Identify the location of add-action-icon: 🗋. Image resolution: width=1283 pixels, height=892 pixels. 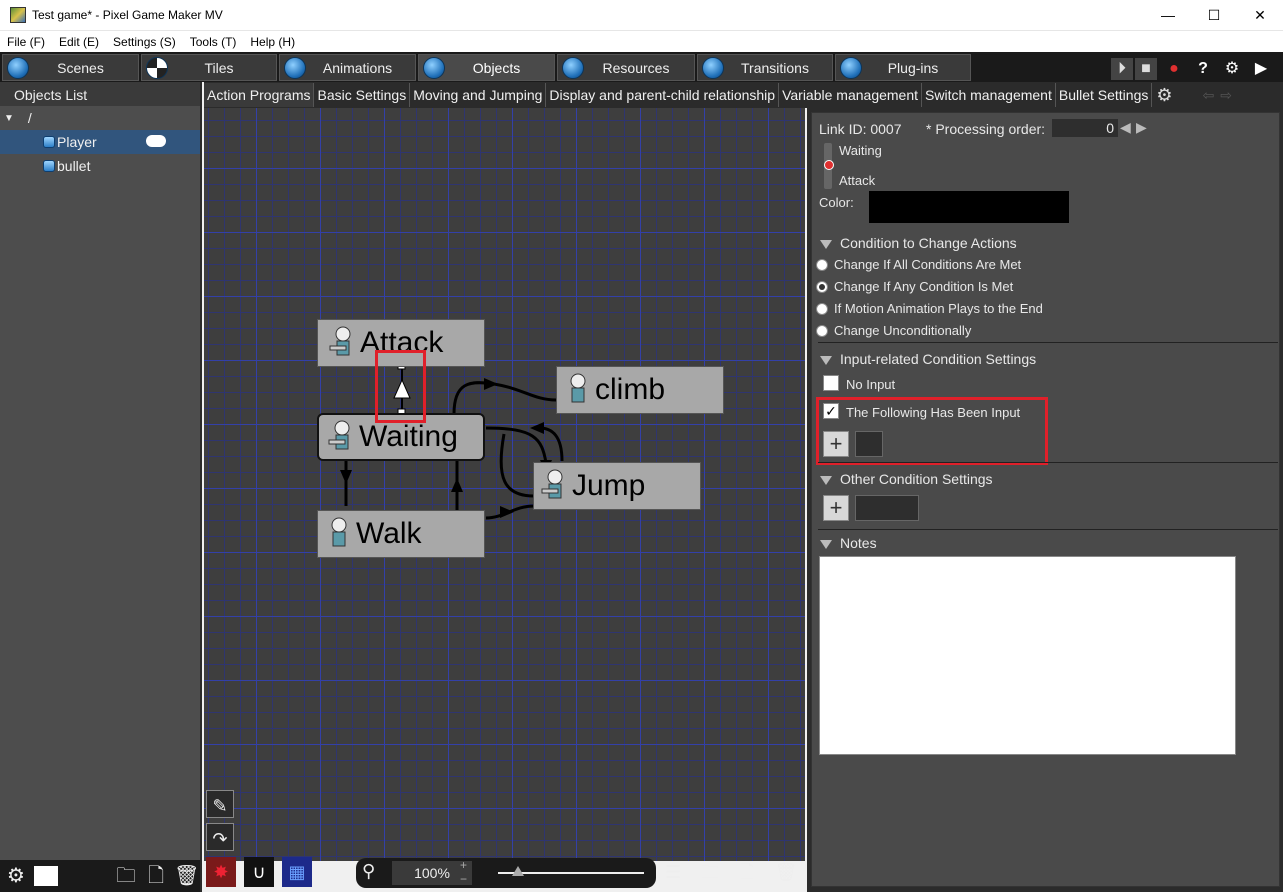
(747, 872).